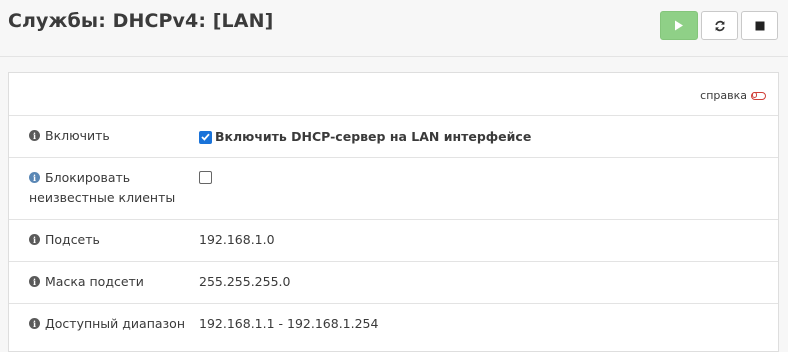 This screenshot has height=352, width=788. Describe the element at coordinates (102, 197) in the screenshot. I see `block-unknown-label-line2: неизвестные клиенты` at that location.